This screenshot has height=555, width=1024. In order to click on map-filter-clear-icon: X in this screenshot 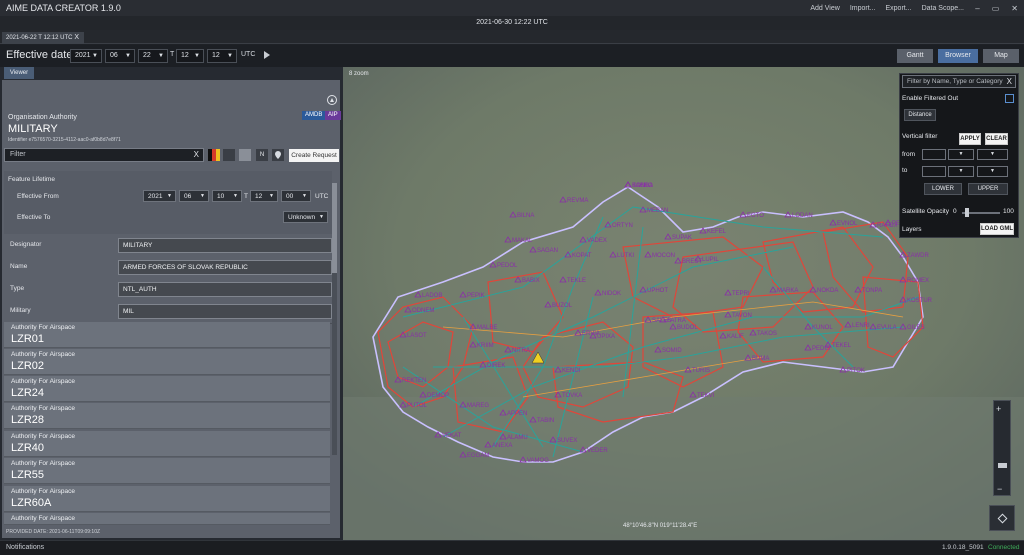, I will do `click(1009, 81)`.